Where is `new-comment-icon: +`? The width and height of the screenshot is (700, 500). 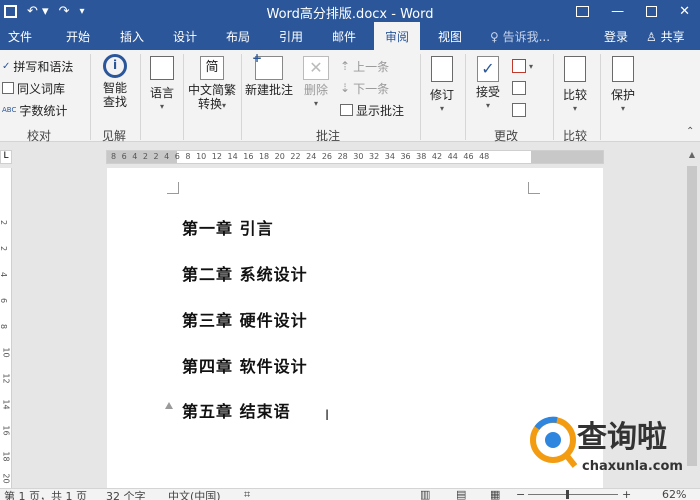
new-comment-icon: + is located at coordinates (267, 65).